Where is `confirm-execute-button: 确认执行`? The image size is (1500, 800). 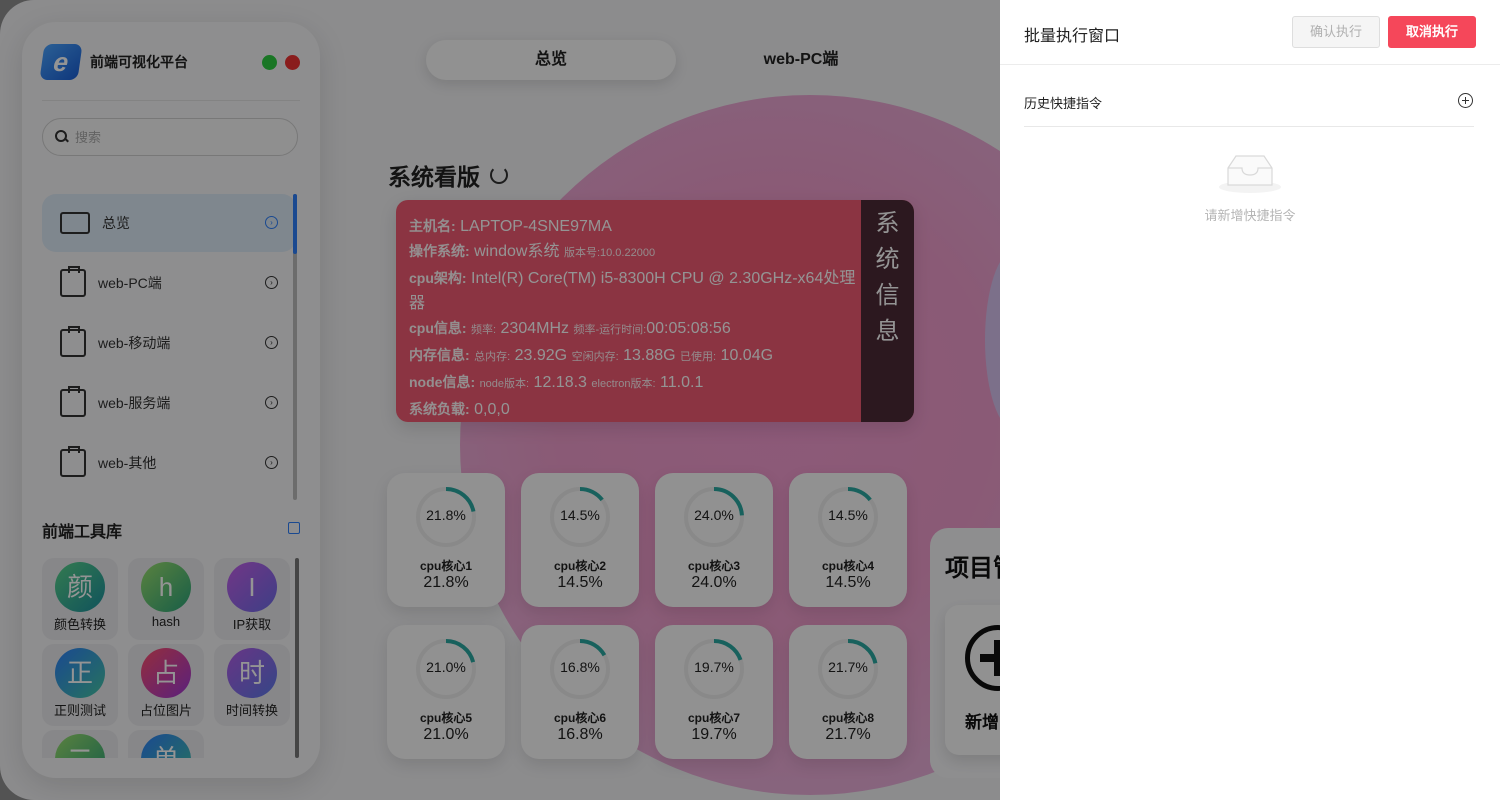 confirm-execute-button: 确认执行 is located at coordinates (1336, 32).